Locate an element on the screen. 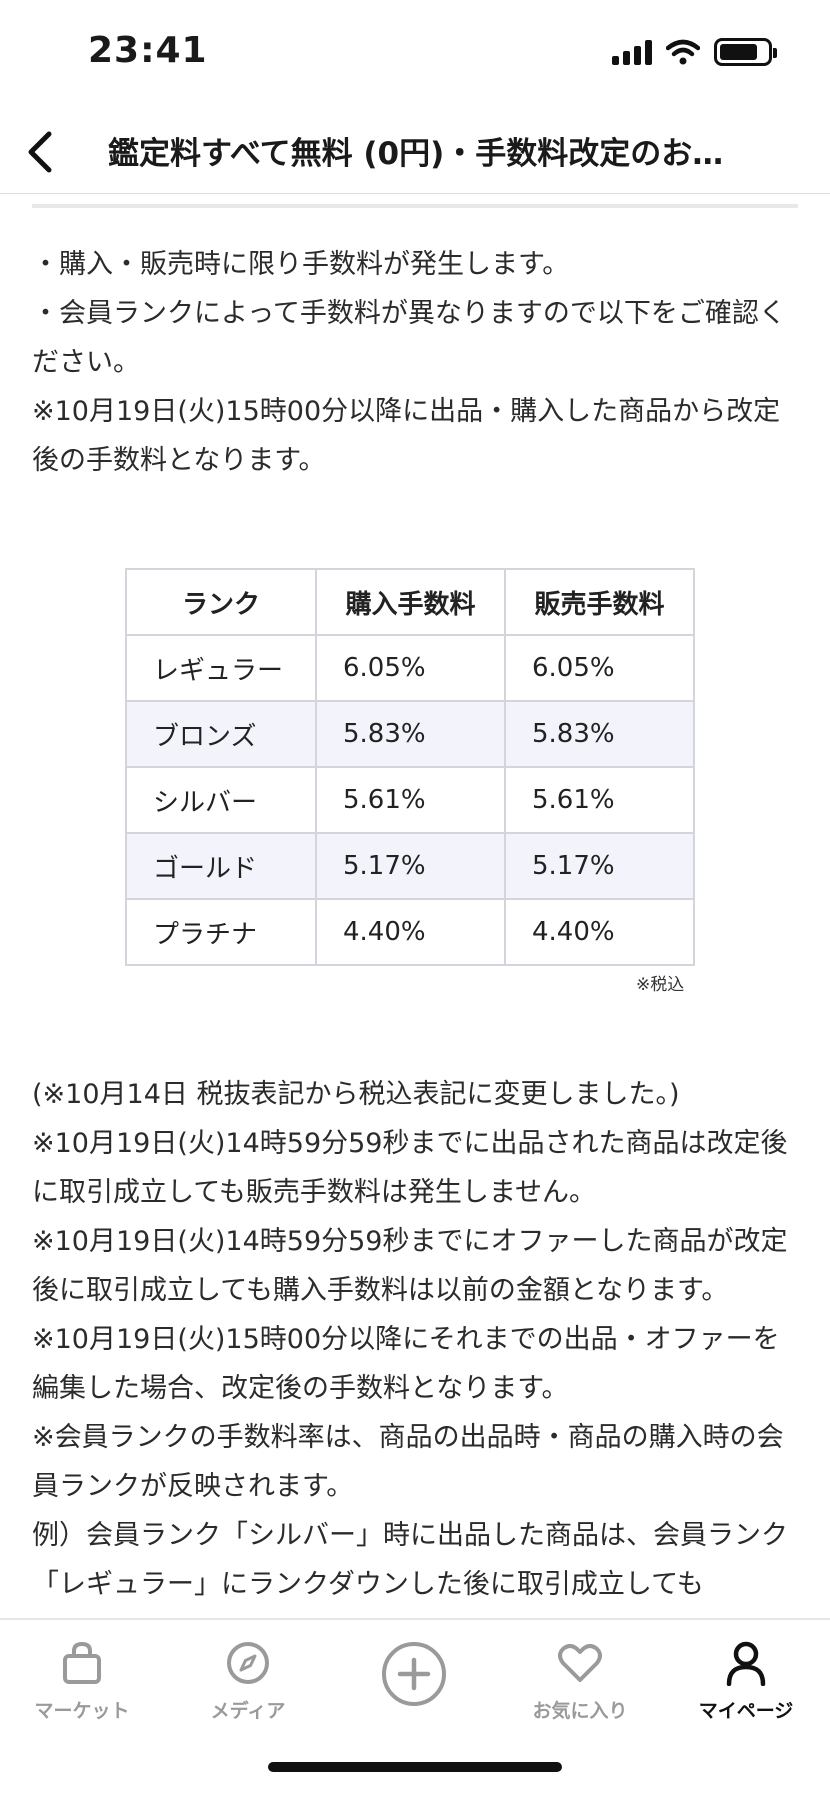 Image resolution: width=830 pixels, height=1796 pixels. table-row: ブロンズ 5.83% 5.83% is located at coordinates (410, 734).